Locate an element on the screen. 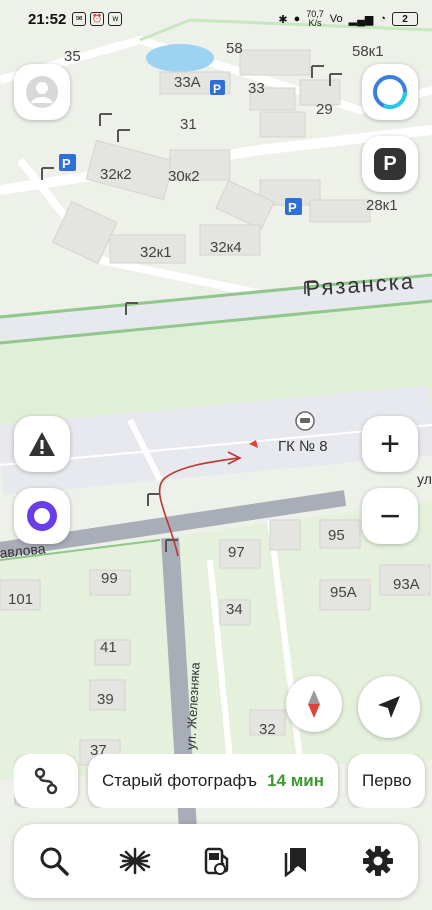 The width and height of the screenshot is (432, 910). wifi-icon: ◔ is located at coordinates (382, 19).